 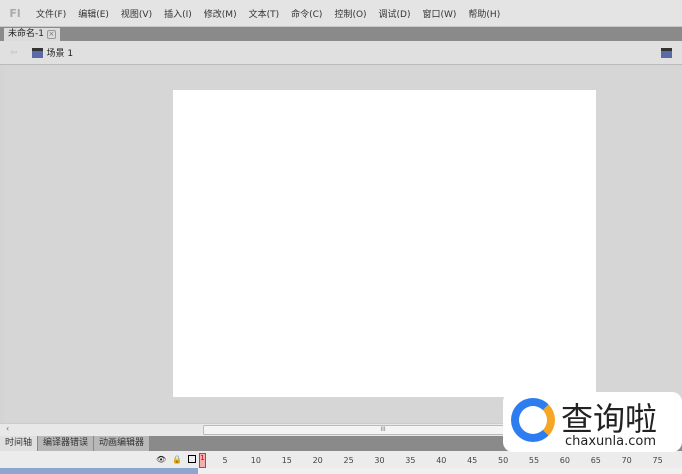 What do you see at coordinates (395, 13) in the screenshot?
I see `menu-item: 调试(D)` at bounding box center [395, 13].